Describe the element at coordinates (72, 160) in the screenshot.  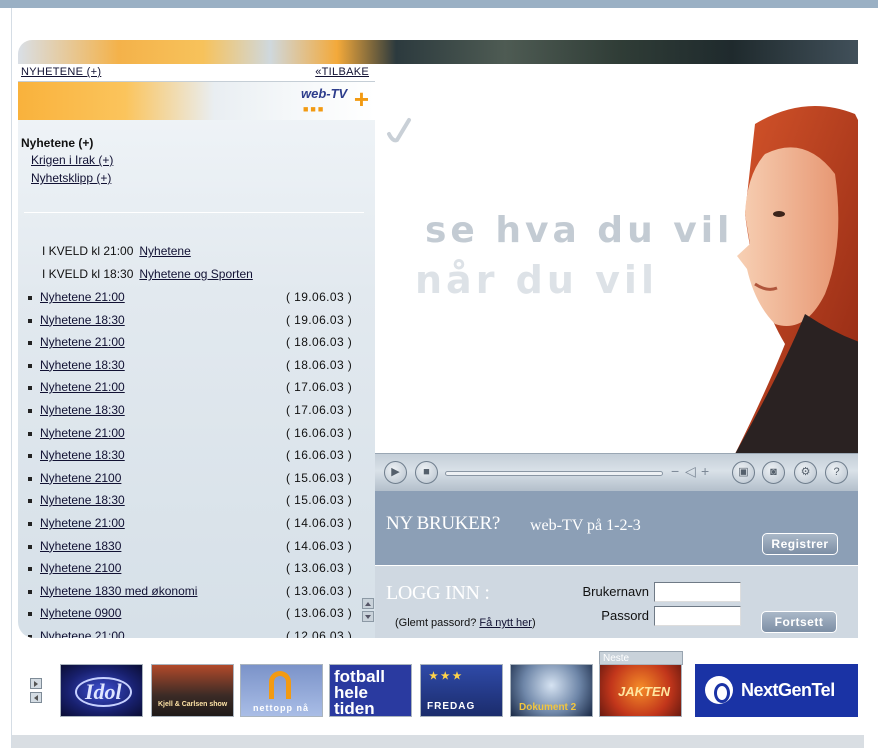
I see `category-link-irak: Krigen i Irak (+)` at that location.